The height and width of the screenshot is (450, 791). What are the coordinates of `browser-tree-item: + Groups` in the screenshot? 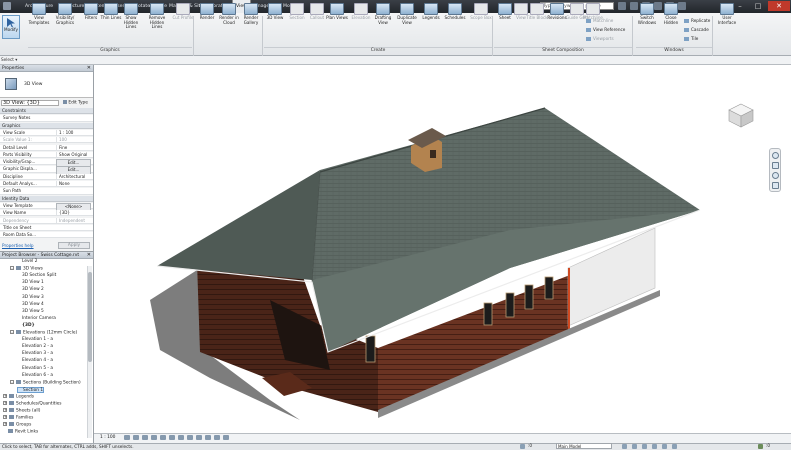 It's located at (17, 425).